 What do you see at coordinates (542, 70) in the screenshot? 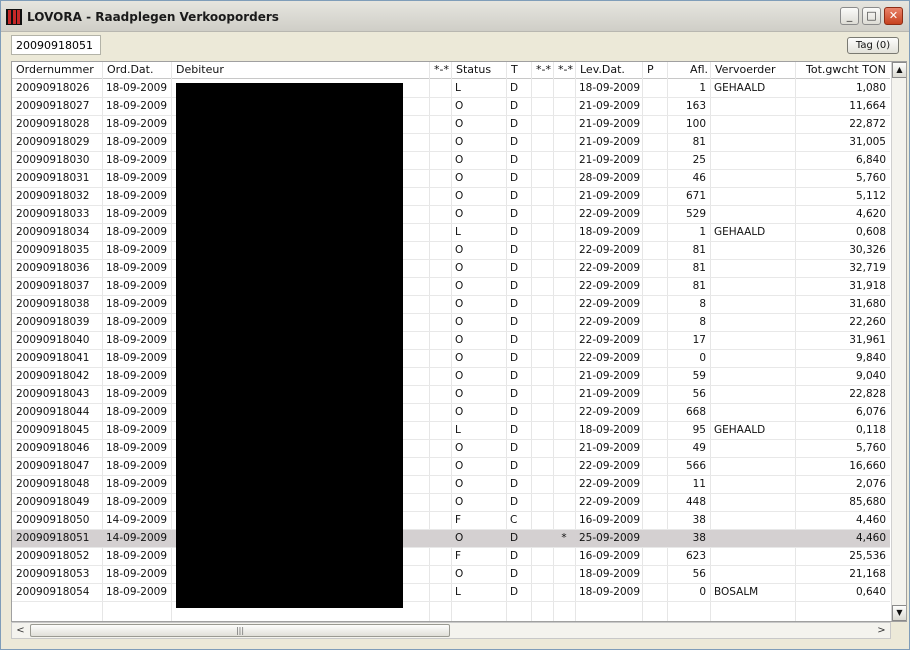
I see `column-header-flag2: *-*` at bounding box center [542, 70].